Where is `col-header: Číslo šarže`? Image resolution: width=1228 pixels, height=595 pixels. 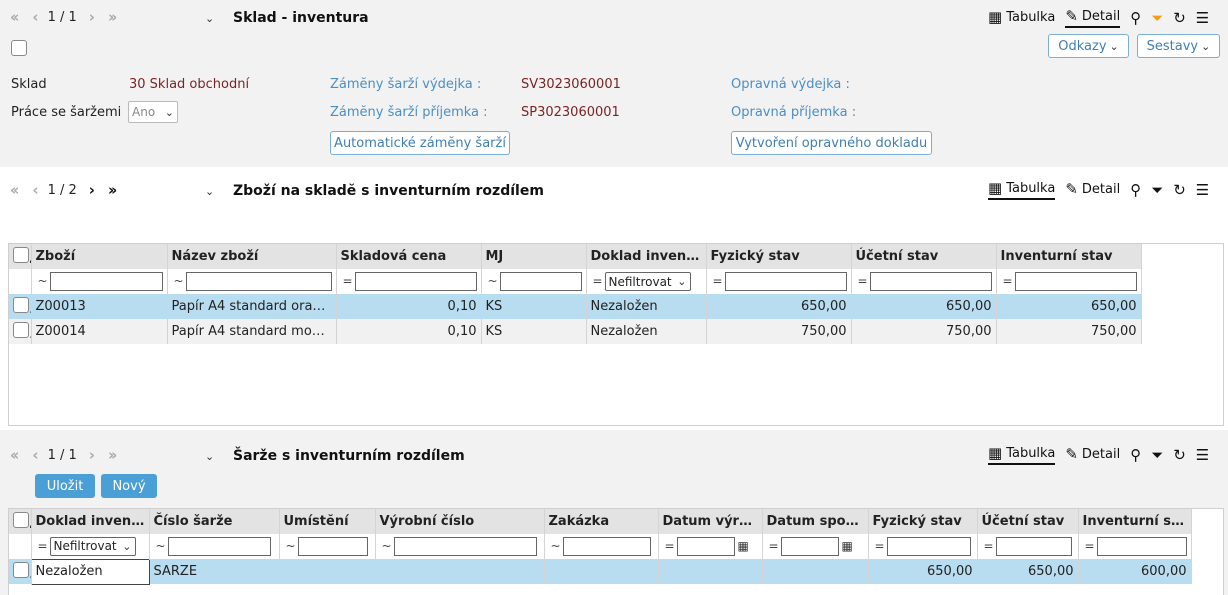 col-header: Číslo šarže is located at coordinates (214, 521).